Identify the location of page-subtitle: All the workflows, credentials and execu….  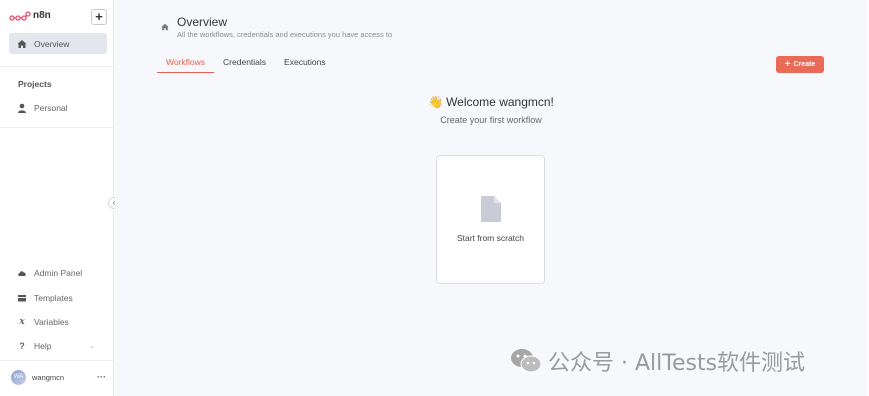
(285, 34).